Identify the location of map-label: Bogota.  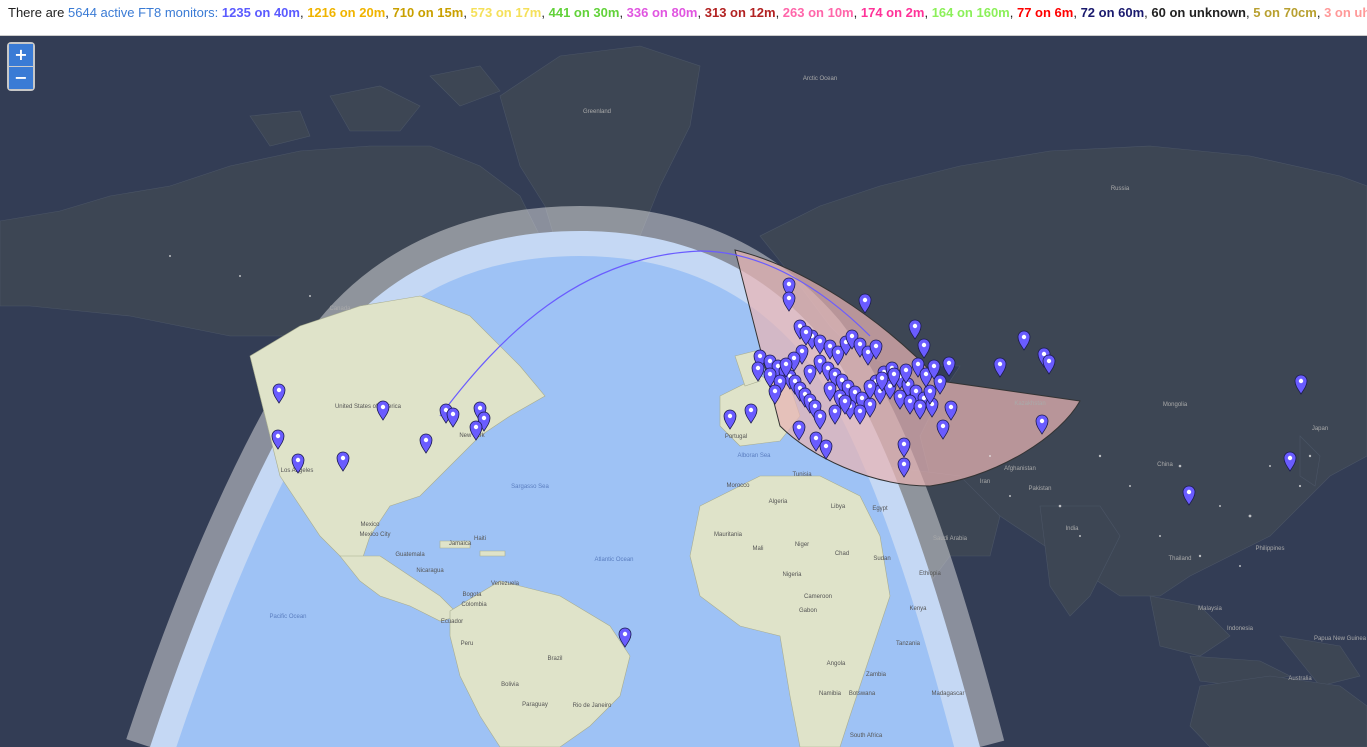
(472, 595).